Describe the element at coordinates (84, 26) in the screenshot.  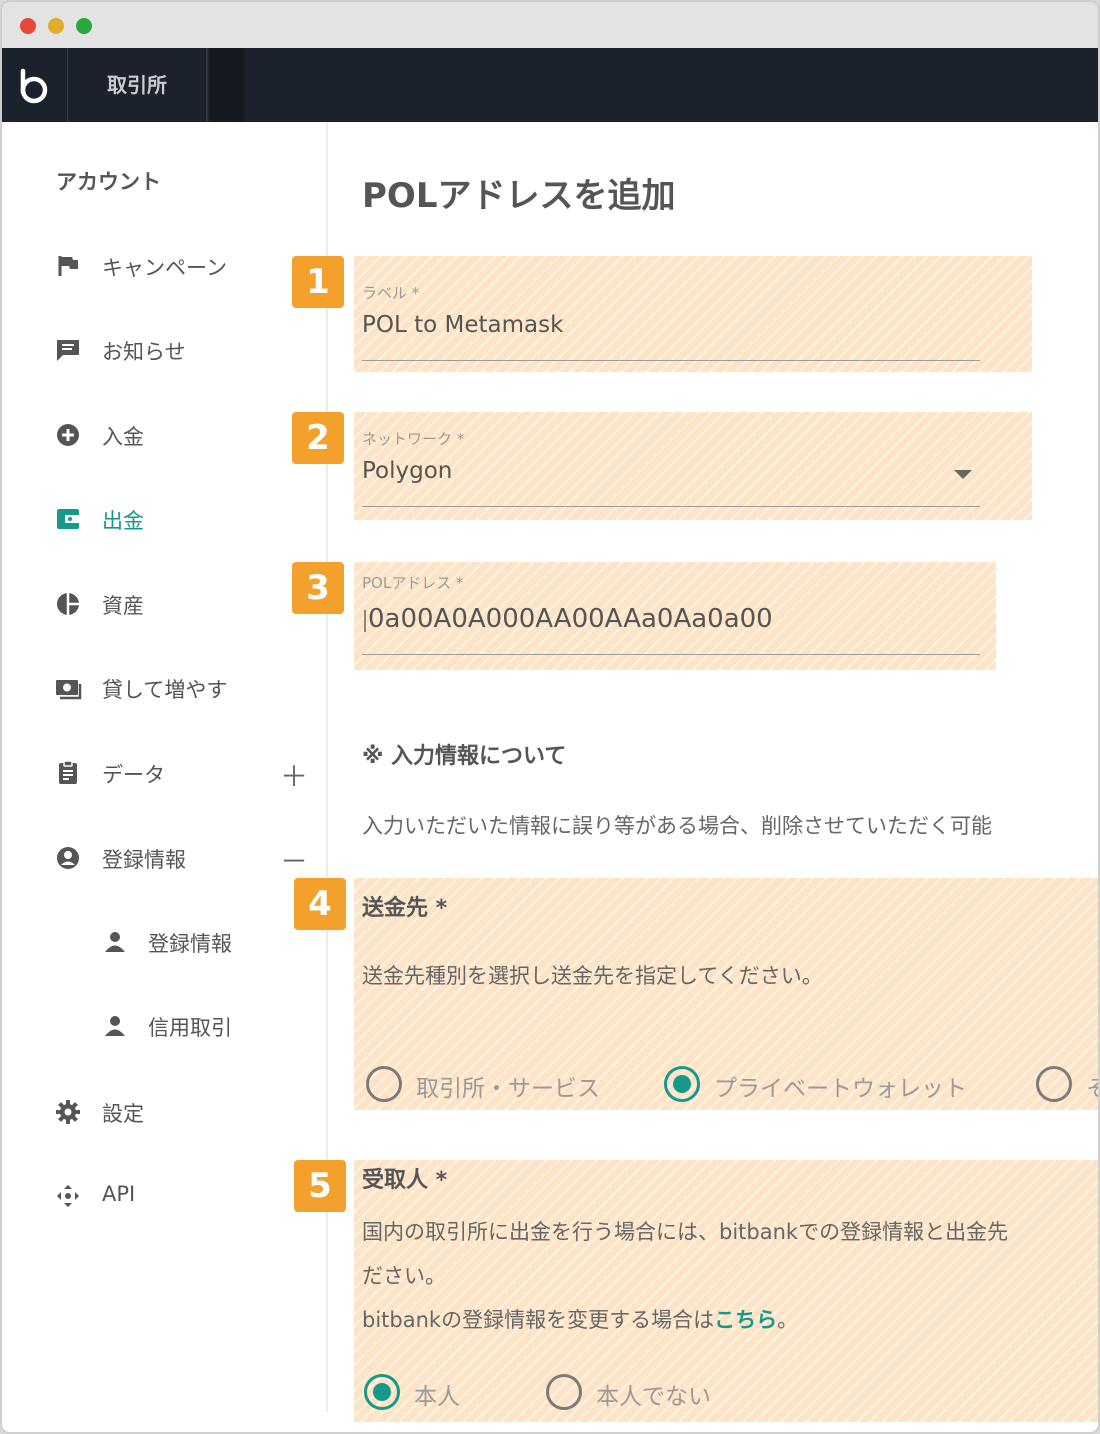
I see `maximize-window-button` at that location.